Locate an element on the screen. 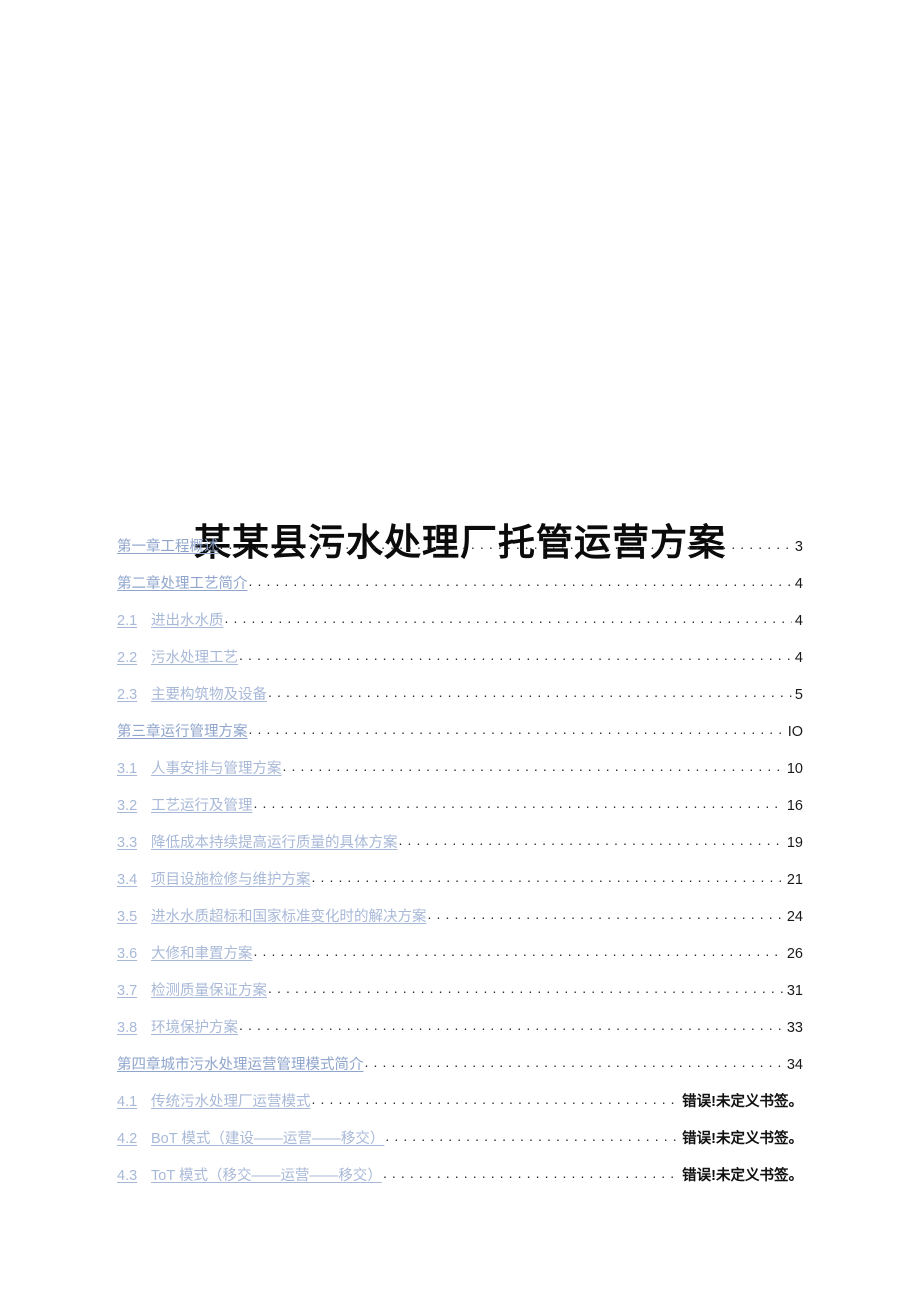 This screenshot has width=920, height=1301. toc-entry: 第一章工程概述 3 is located at coordinates (460, 554).